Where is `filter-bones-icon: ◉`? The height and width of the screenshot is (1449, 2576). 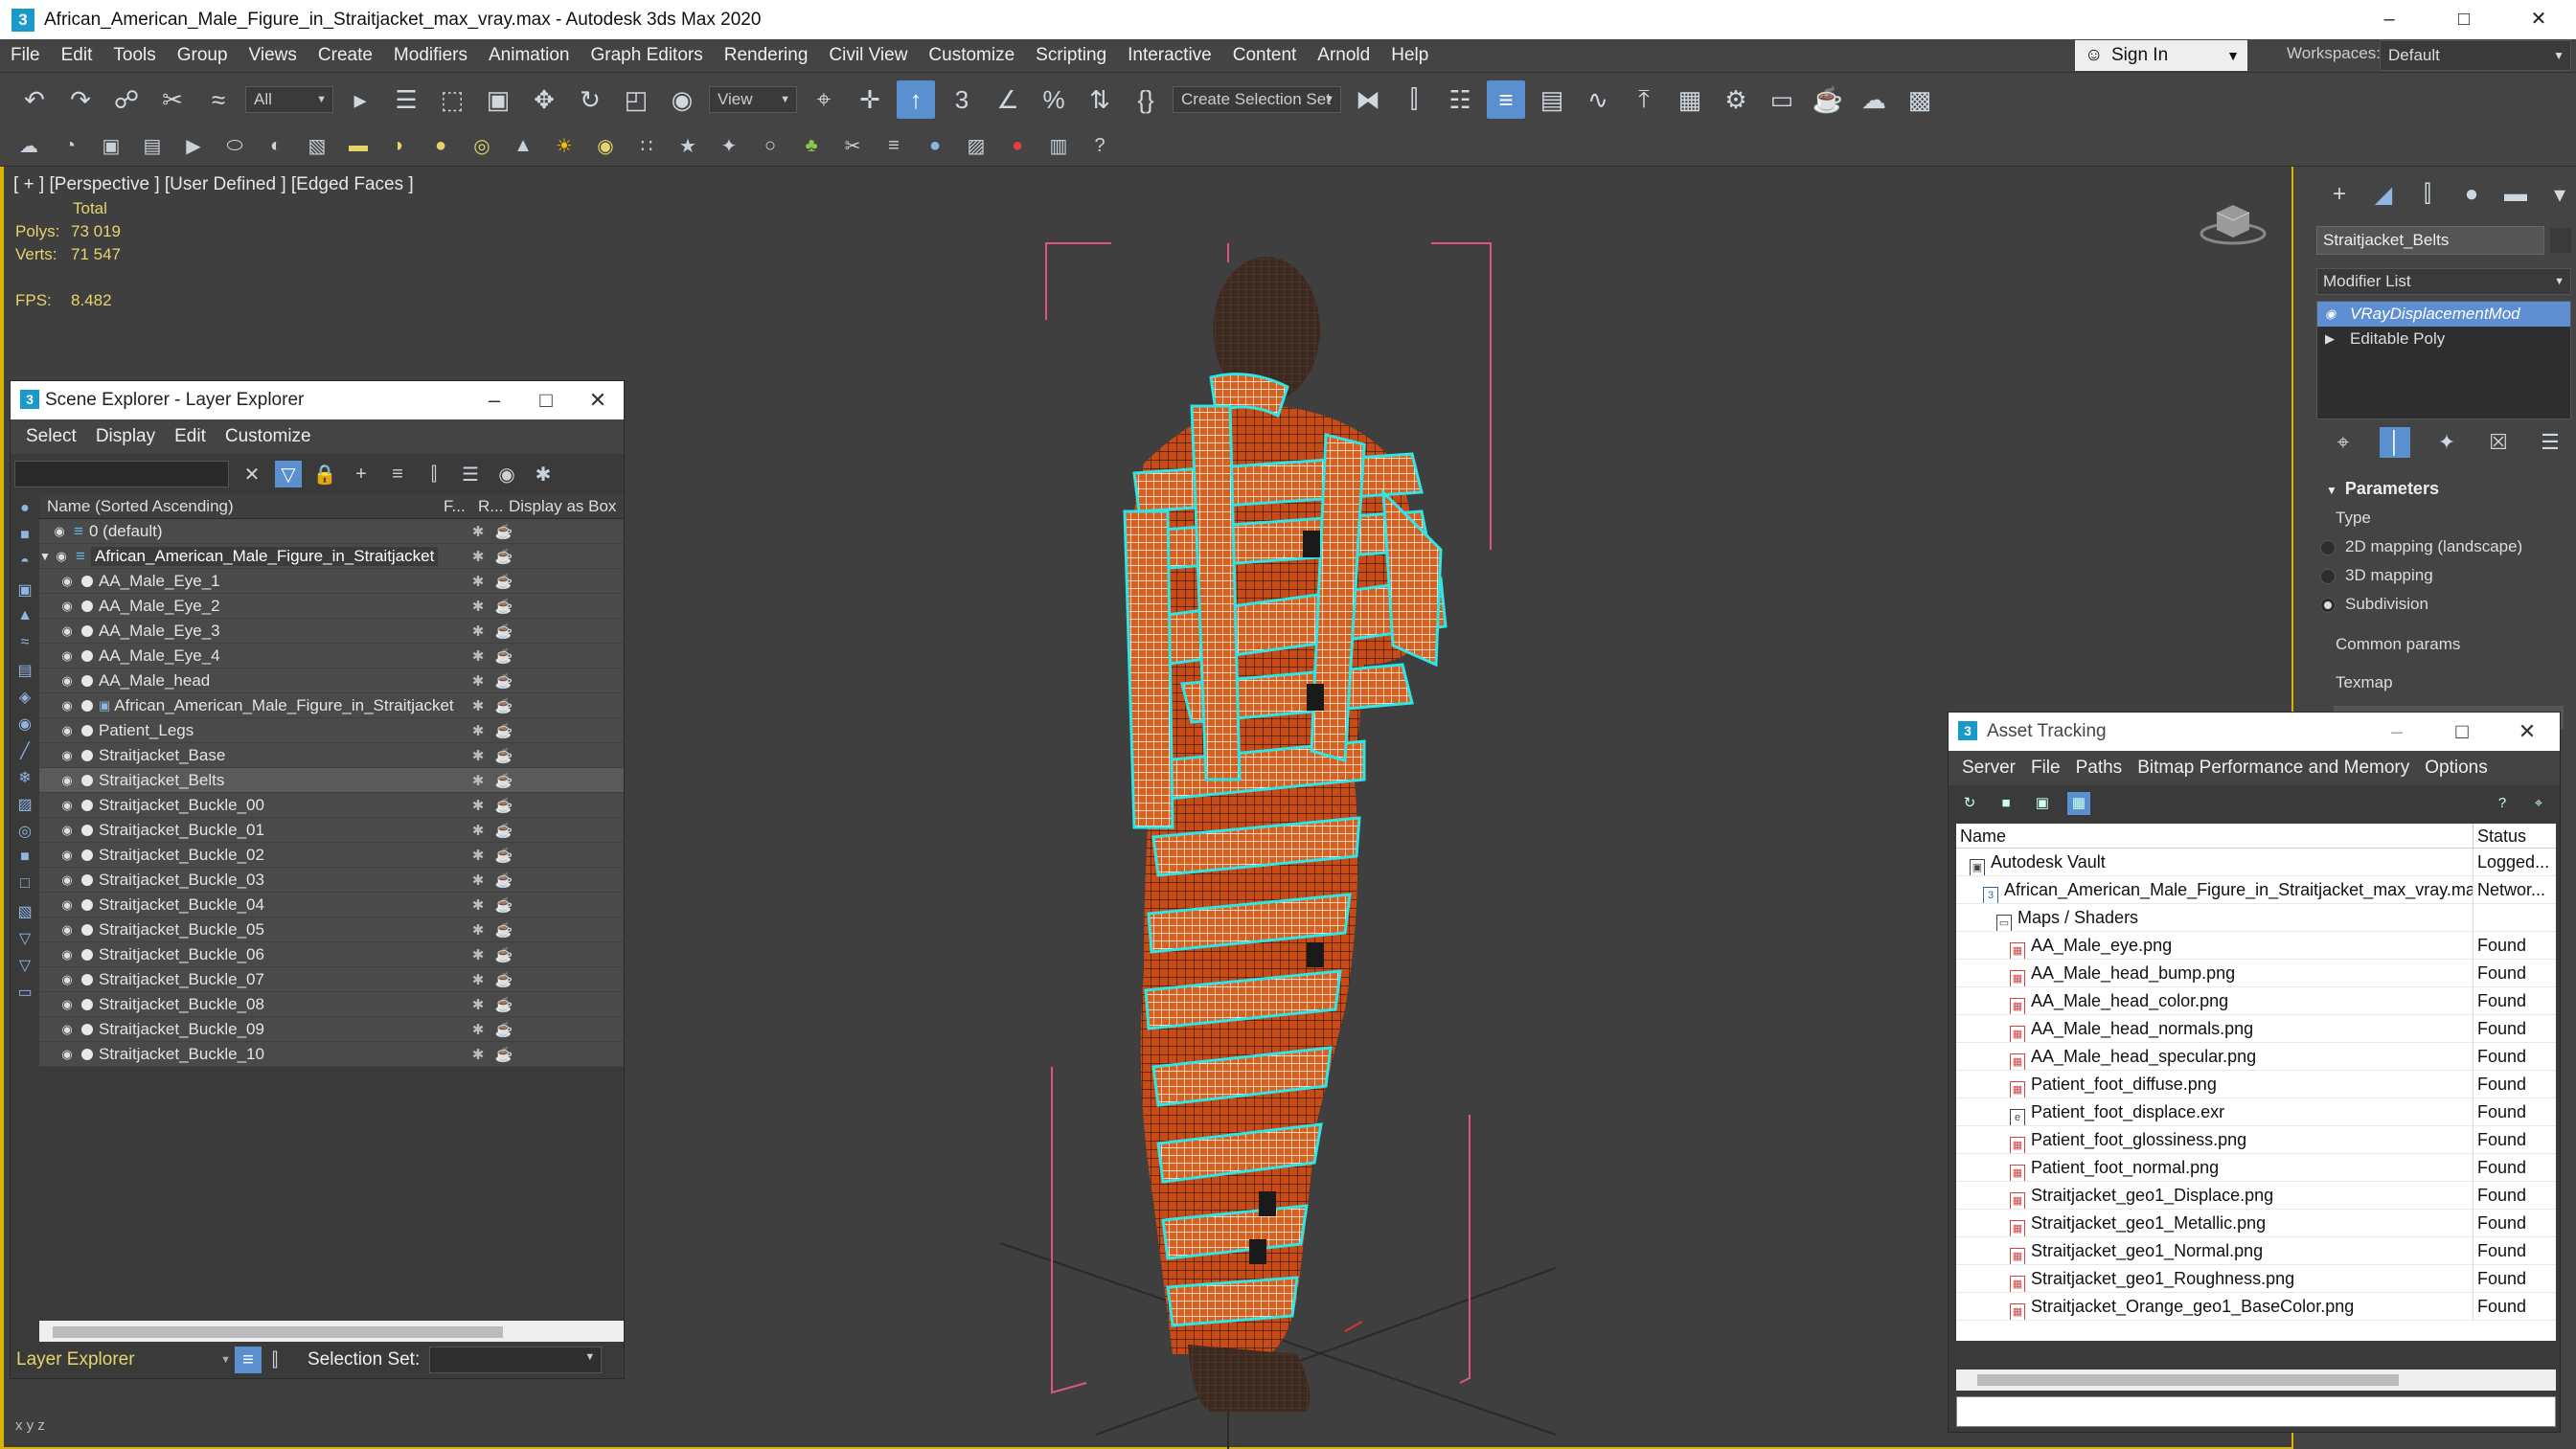 filter-bones-icon: ◉ is located at coordinates (24, 725).